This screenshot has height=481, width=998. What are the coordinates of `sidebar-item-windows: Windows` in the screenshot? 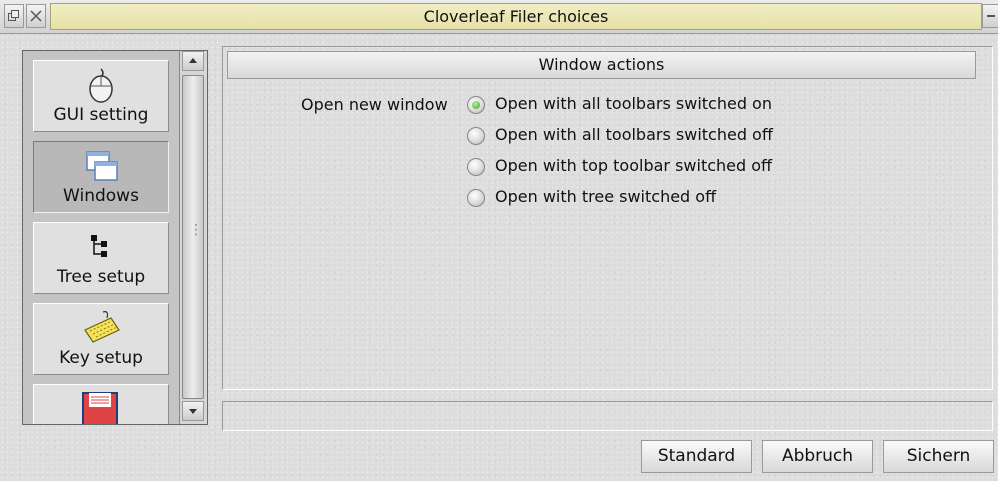 It's located at (101, 177).